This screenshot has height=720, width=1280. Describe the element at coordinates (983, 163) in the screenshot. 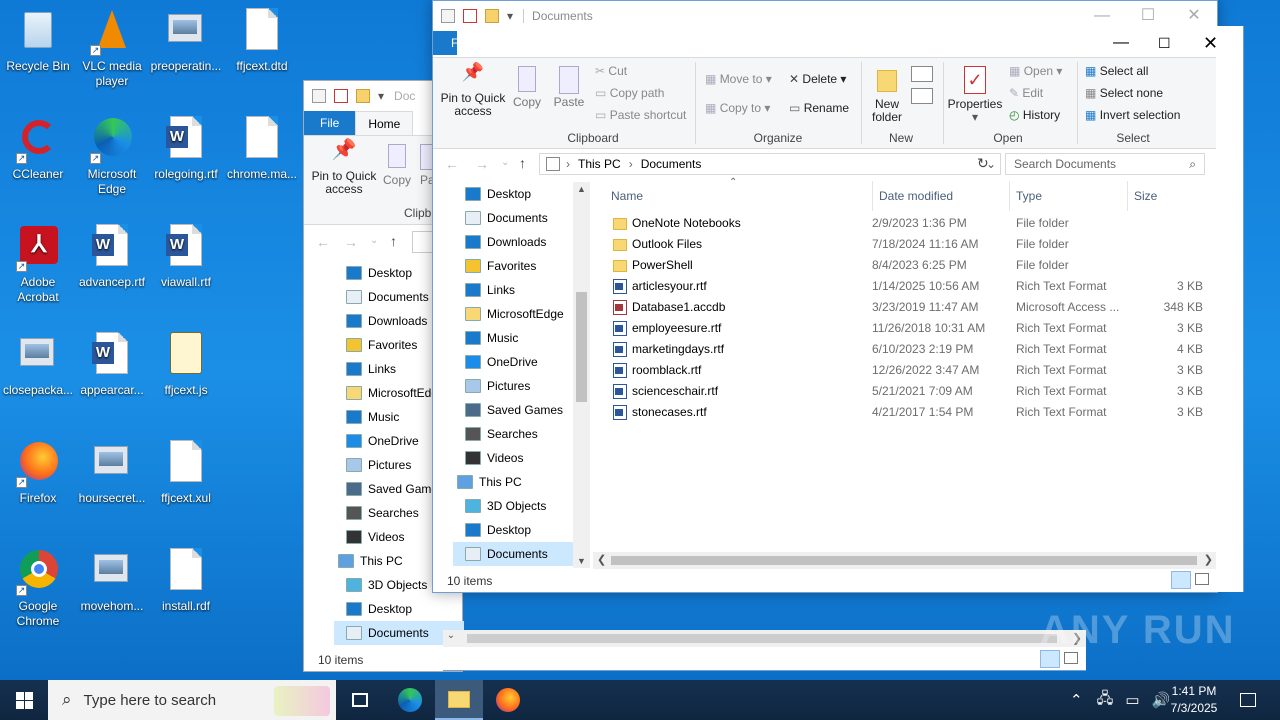

I see `refresh-icon: ↻` at that location.